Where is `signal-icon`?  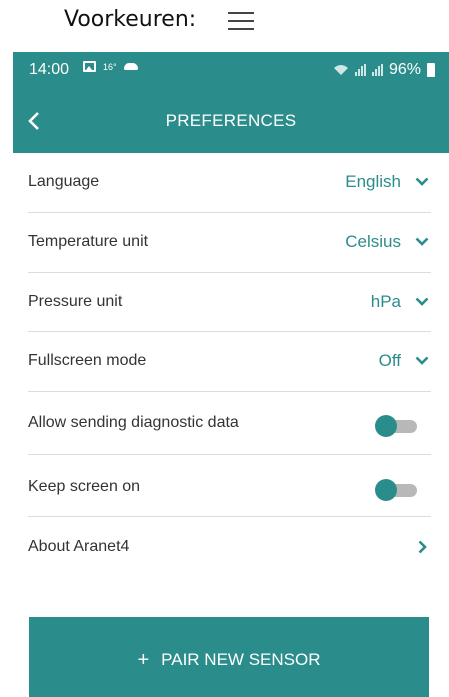 signal-icon is located at coordinates (360, 70).